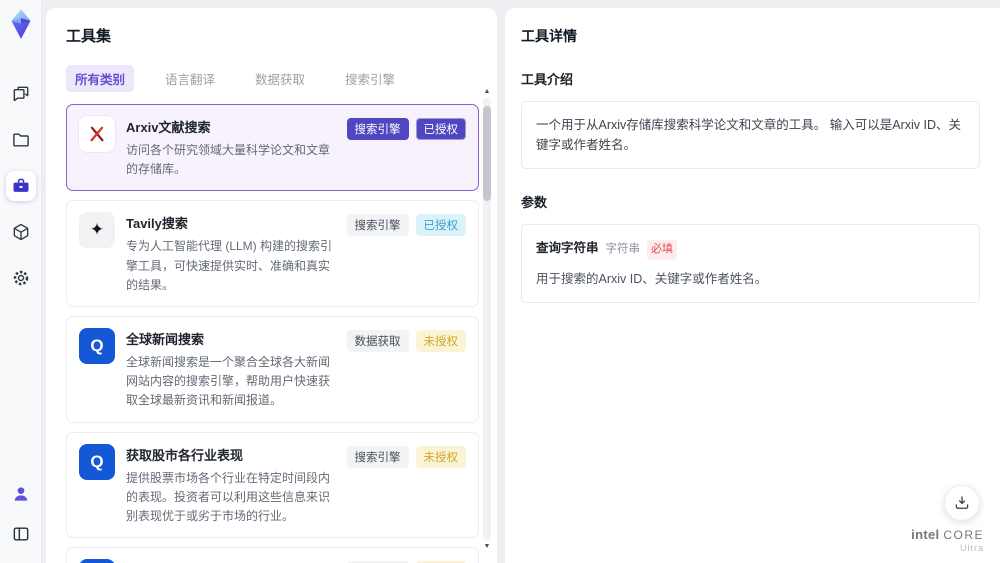 This screenshot has height=563, width=1000. I want to click on params-heading: 参数, so click(534, 202).